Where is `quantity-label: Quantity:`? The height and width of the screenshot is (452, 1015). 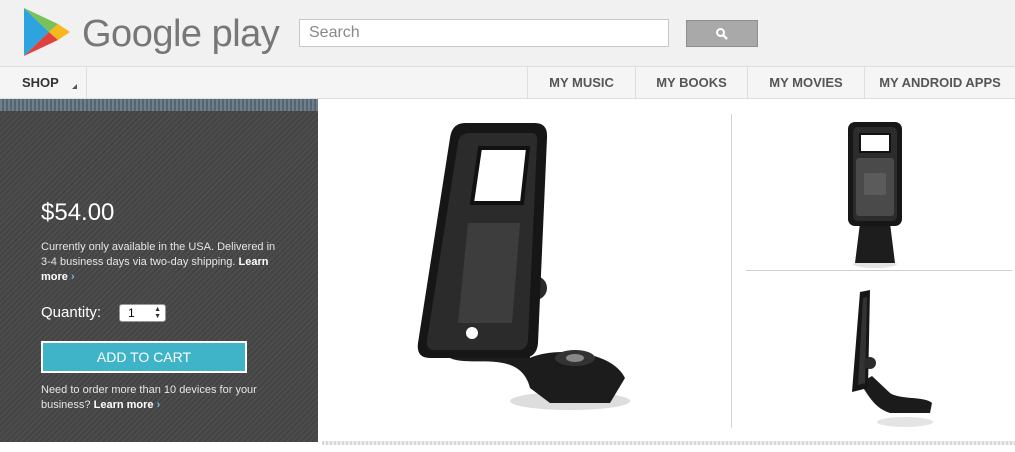
quantity-label: Quantity: is located at coordinates (71, 312).